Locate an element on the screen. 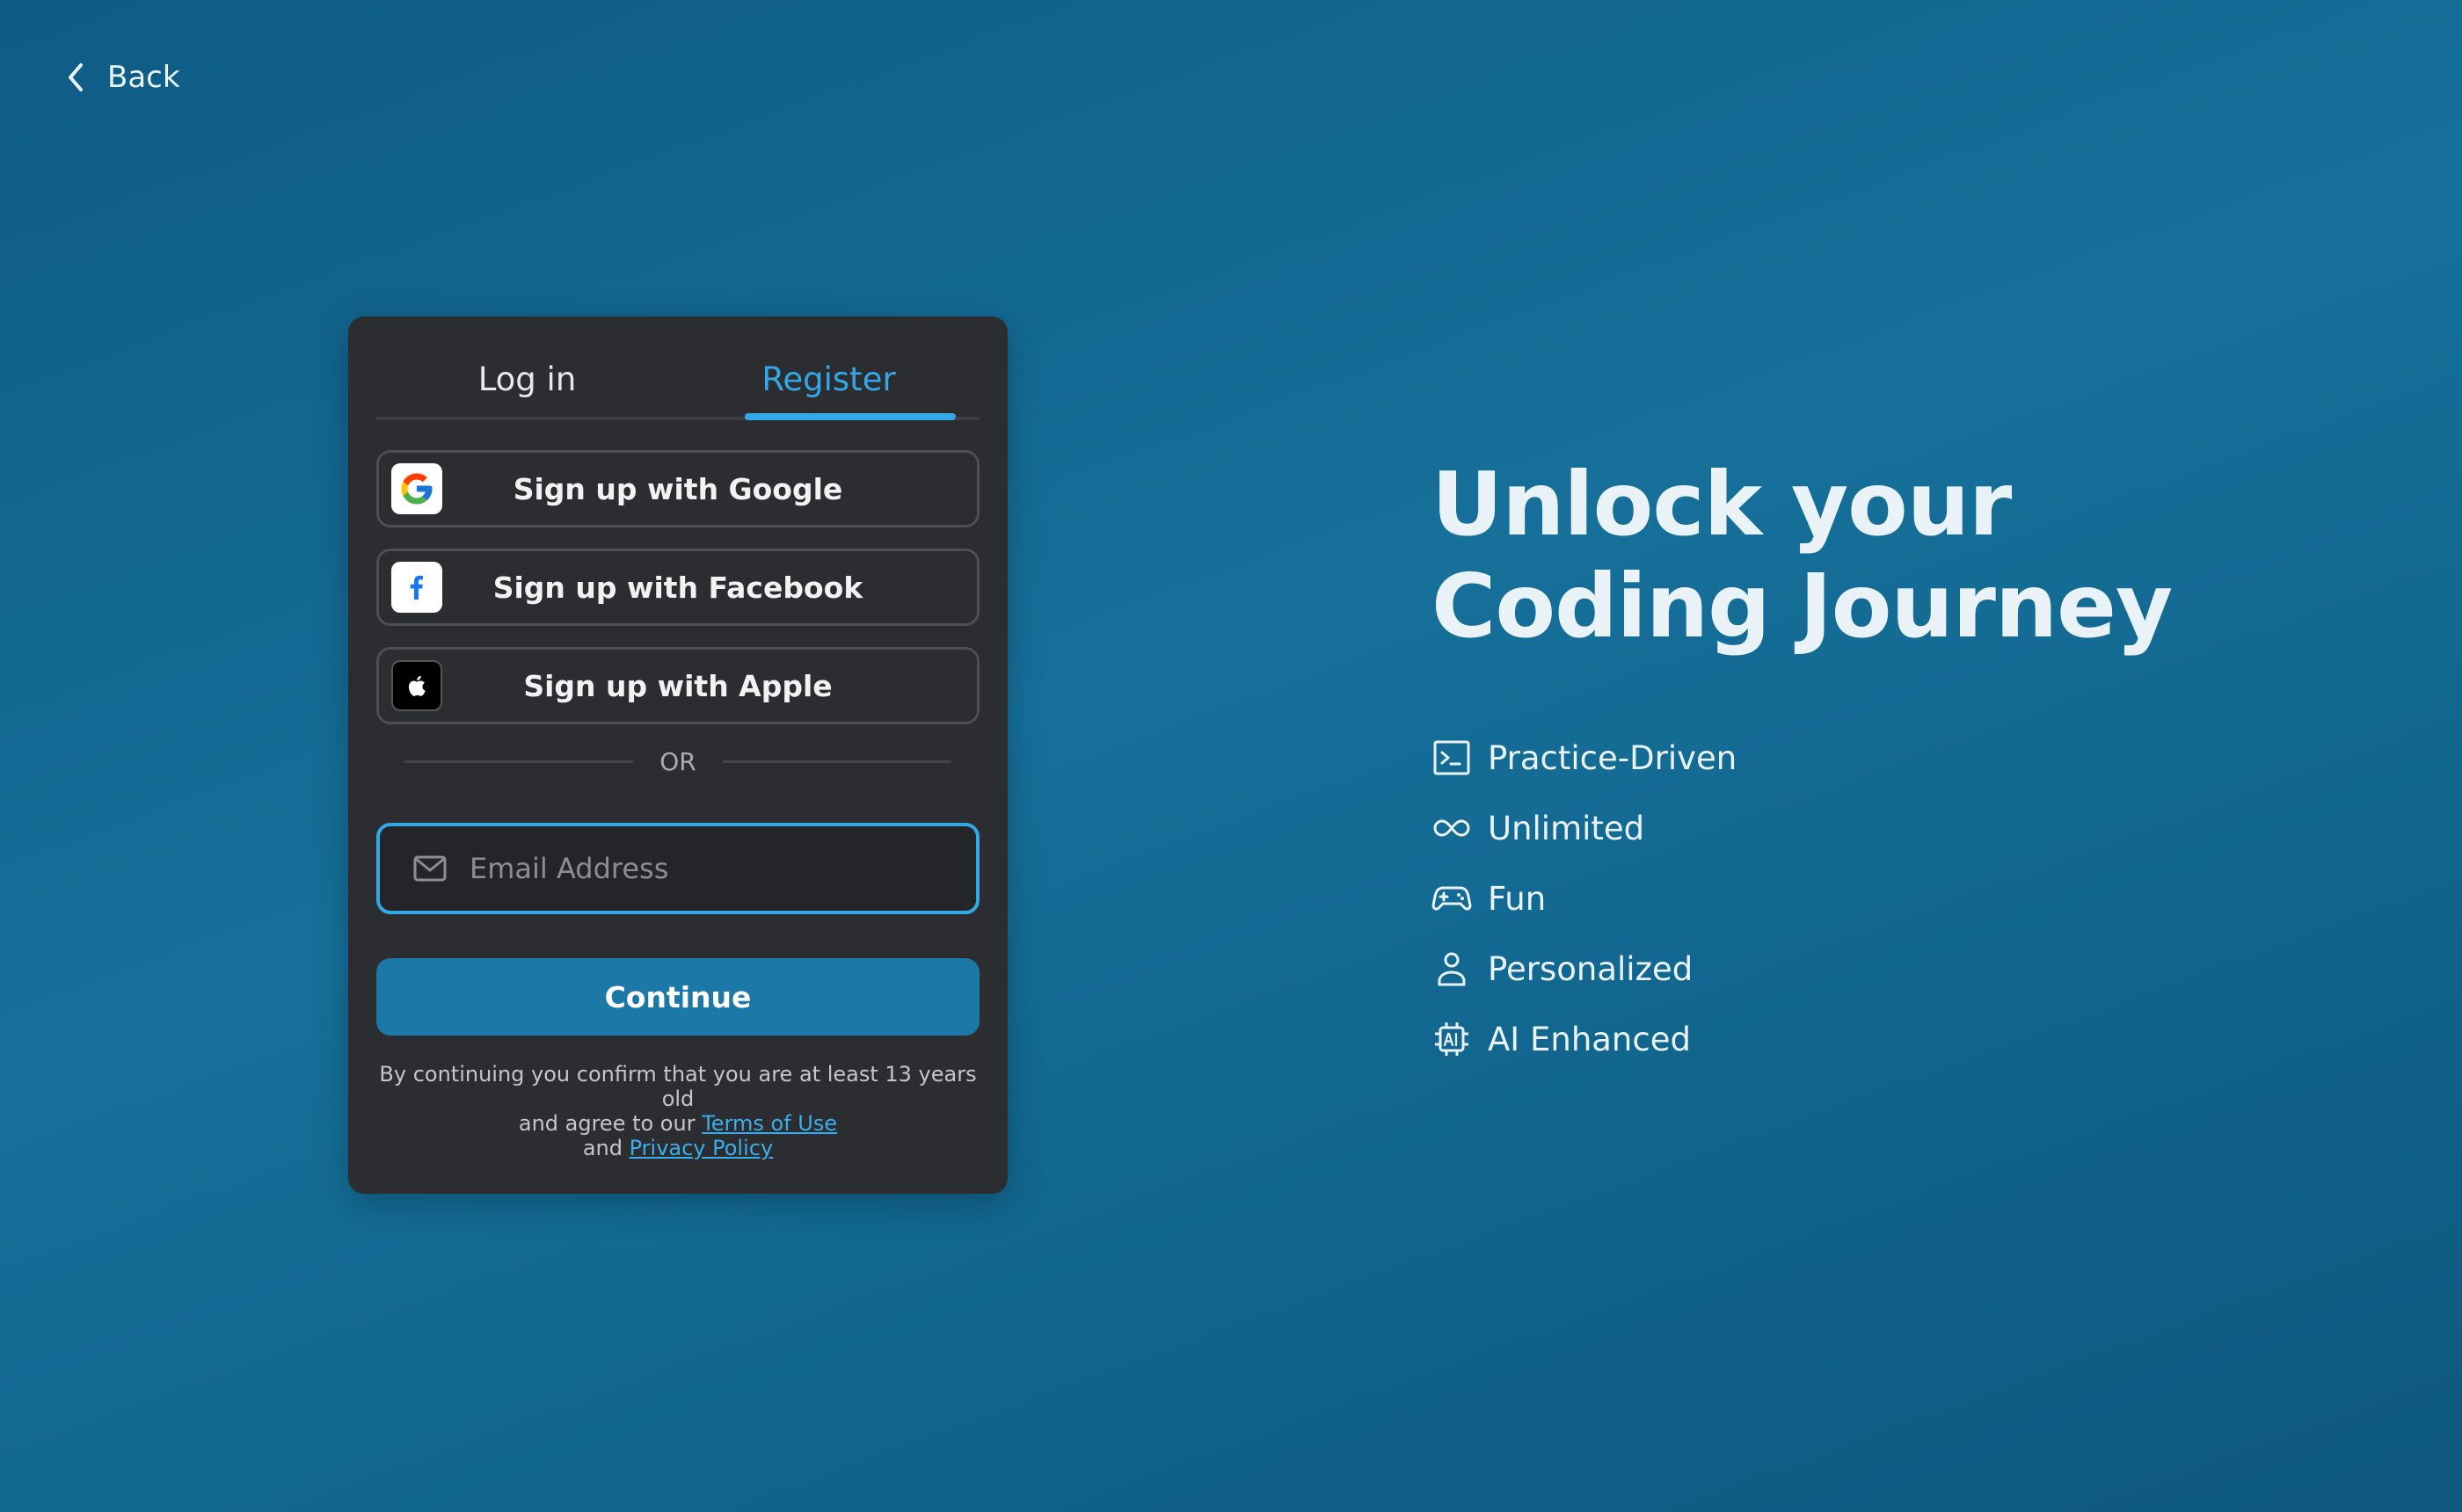 This screenshot has height=1512, width=2462. tab-login: Log in is located at coordinates (527, 379).